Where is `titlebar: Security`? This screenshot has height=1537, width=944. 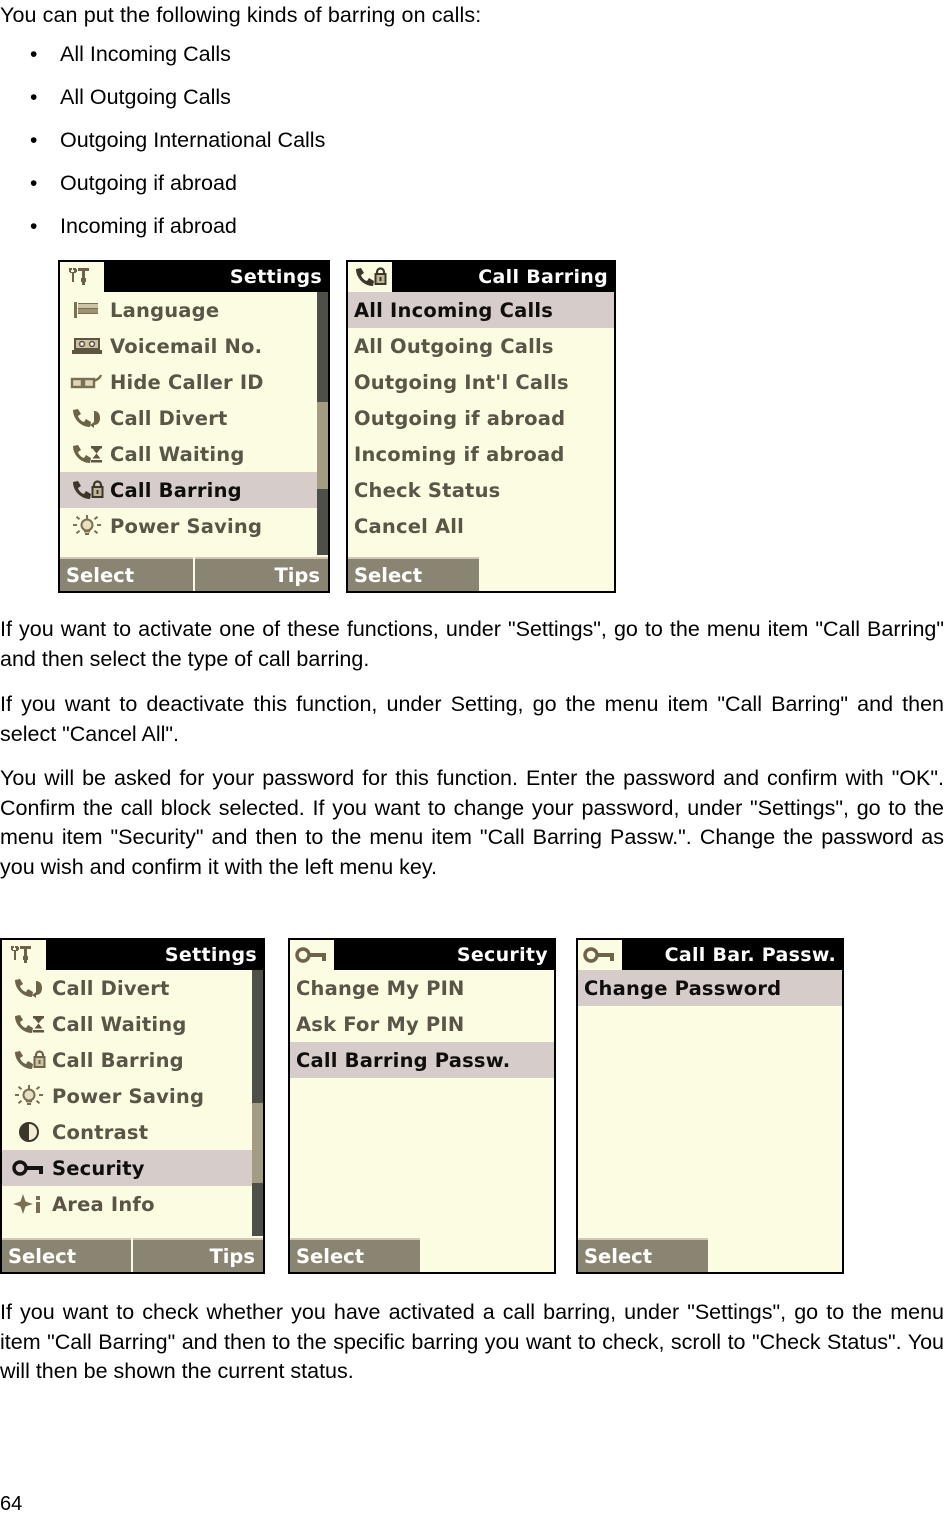 titlebar: Security is located at coordinates (422, 955).